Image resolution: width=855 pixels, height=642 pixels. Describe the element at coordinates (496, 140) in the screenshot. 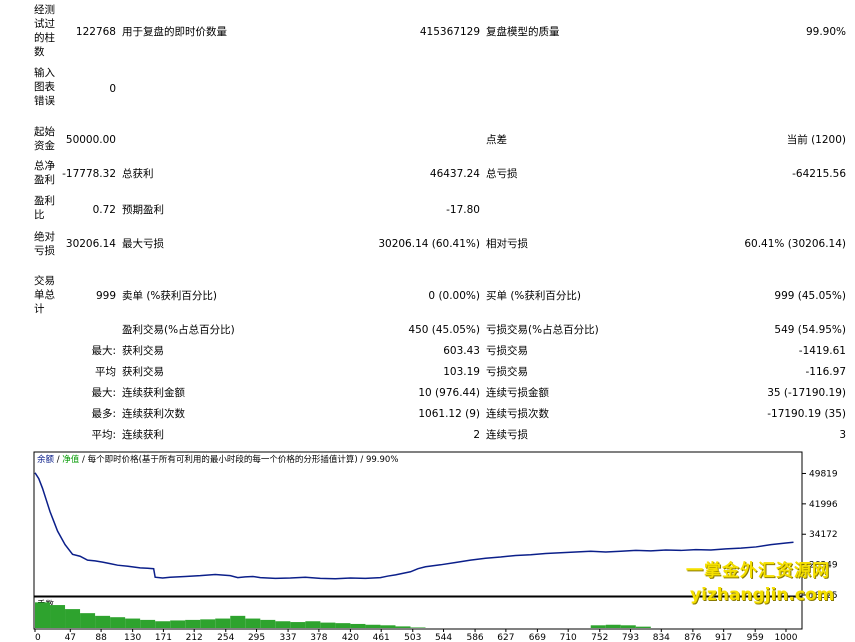

I see `spread-label: 点差` at that location.